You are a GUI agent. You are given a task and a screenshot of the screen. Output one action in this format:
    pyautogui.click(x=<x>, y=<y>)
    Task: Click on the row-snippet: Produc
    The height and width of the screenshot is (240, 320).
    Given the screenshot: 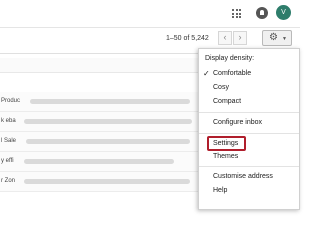 What is the action you would take?
    pyautogui.click(x=11, y=101)
    